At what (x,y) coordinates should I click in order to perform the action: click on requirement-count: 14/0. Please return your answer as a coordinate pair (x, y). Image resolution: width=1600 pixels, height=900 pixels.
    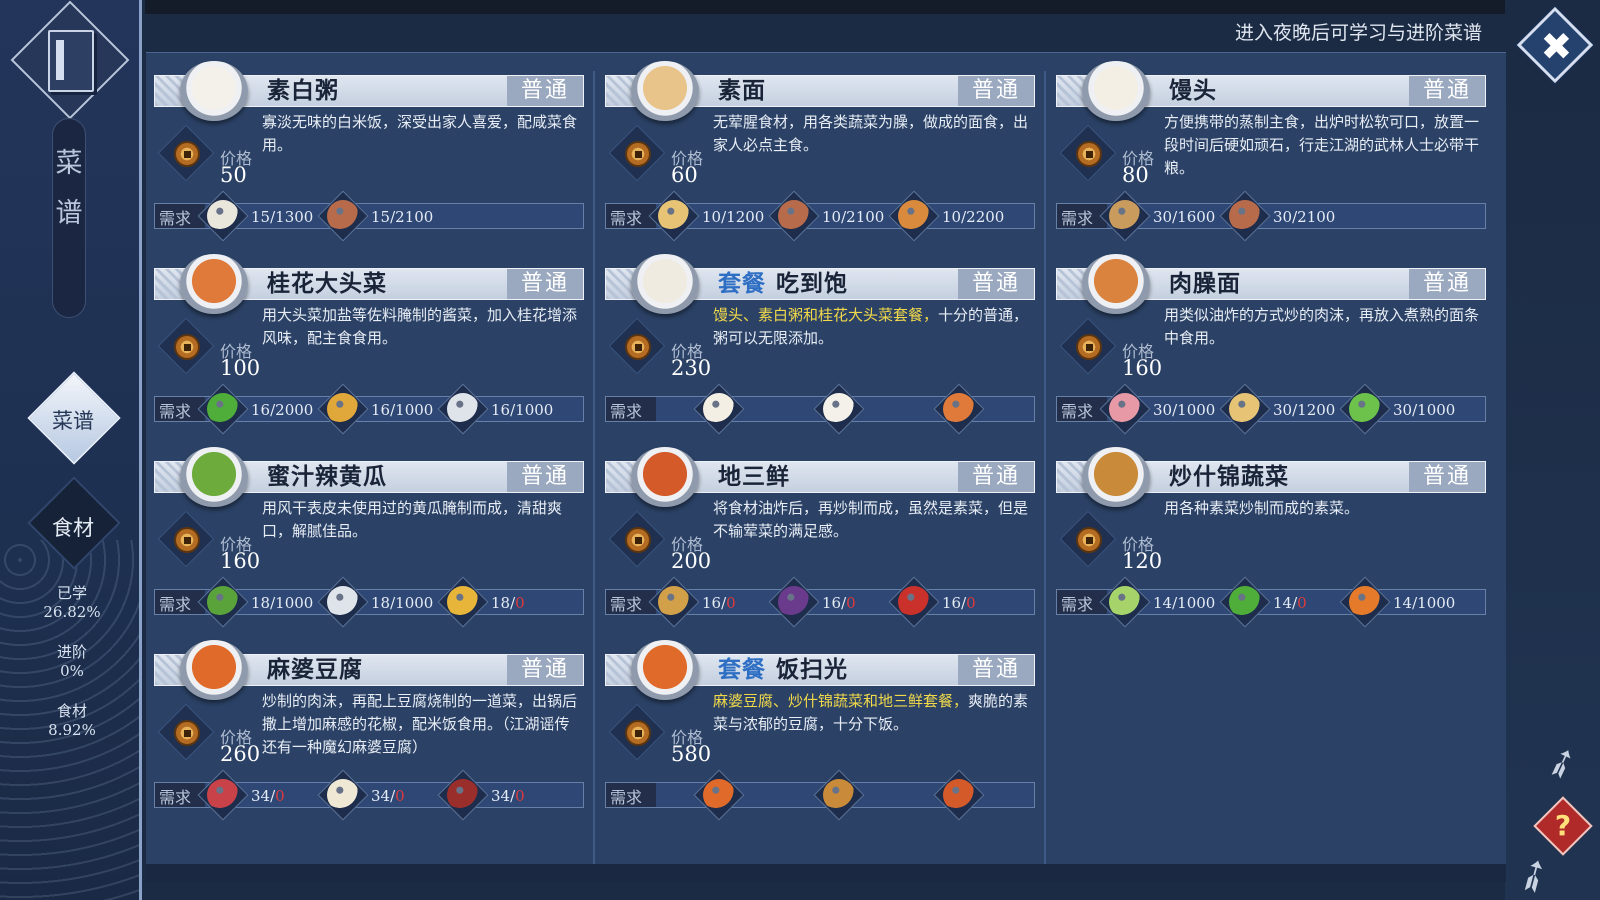
    Looking at the image, I should click on (1290, 603).